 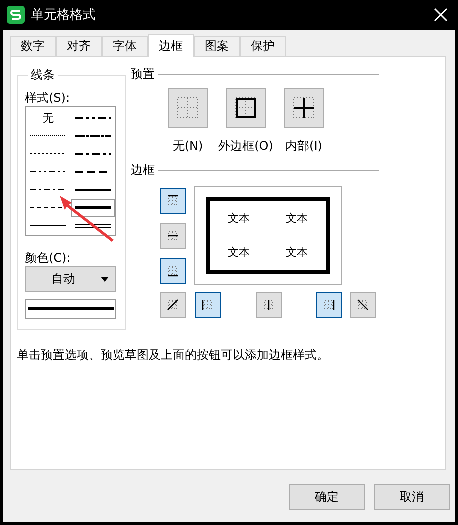 I want to click on ok-button: 确定, so click(x=327, y=497).